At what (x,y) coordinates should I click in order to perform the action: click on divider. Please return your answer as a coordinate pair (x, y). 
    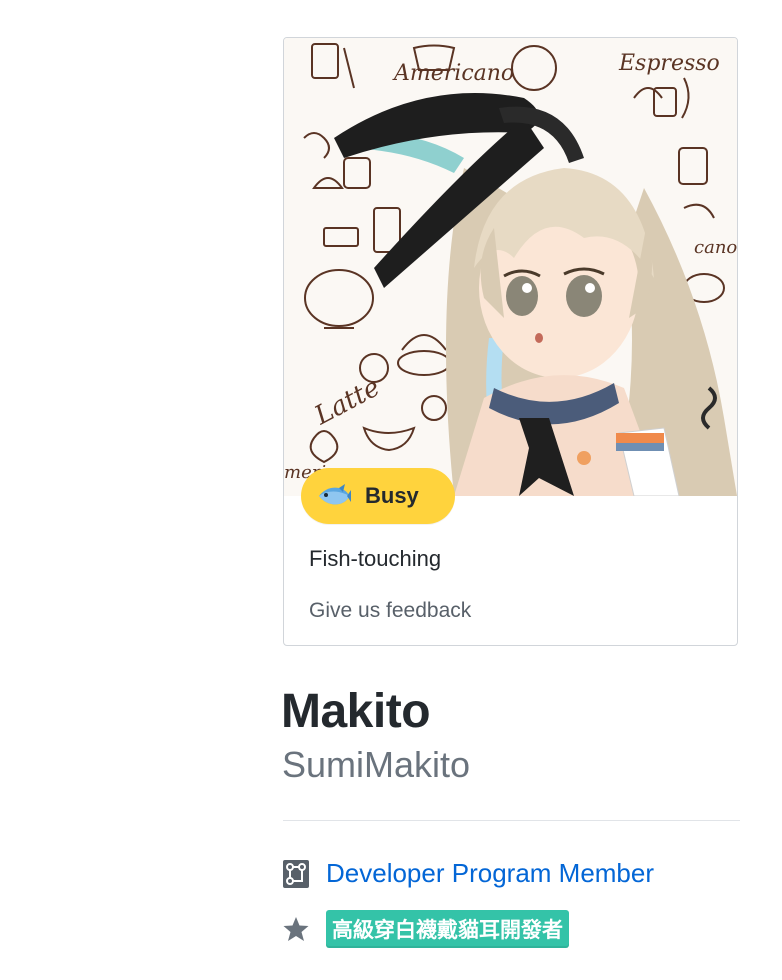
    Looking at the image, I should click on (511, 820).